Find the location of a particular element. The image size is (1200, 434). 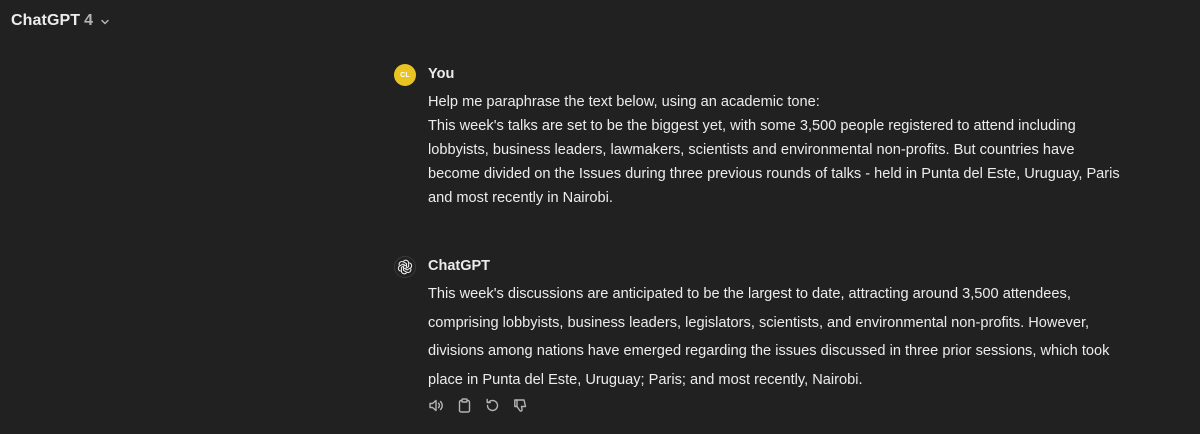

model-selector: ChatGPT 4 is located at coordinates (61, 21).